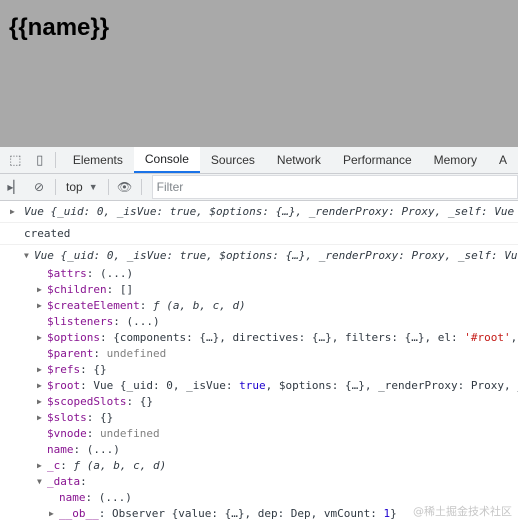  Describe the element at coordinates (259, 322) in the screenshot. I see `property-row: $listeners: (...)` at that location.